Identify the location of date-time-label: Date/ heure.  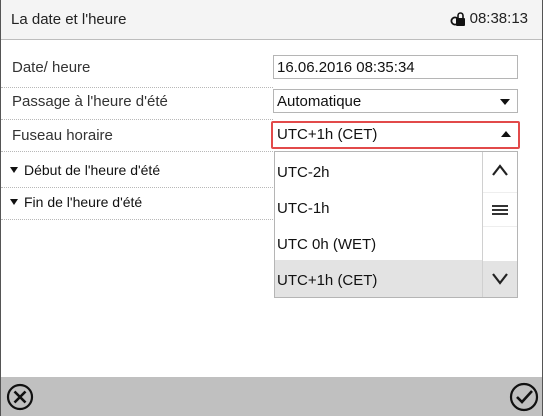
(51, 67).